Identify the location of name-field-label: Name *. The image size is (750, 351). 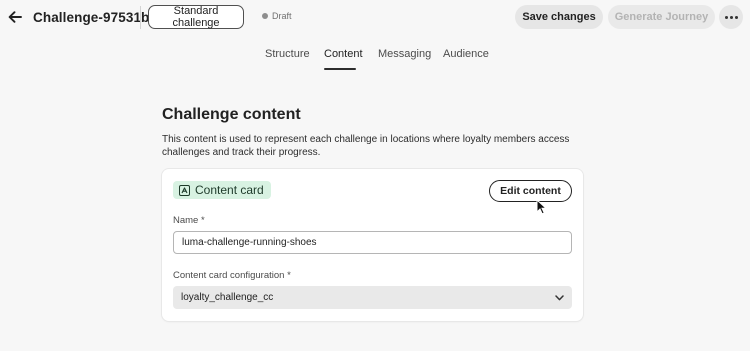
(189, 220).